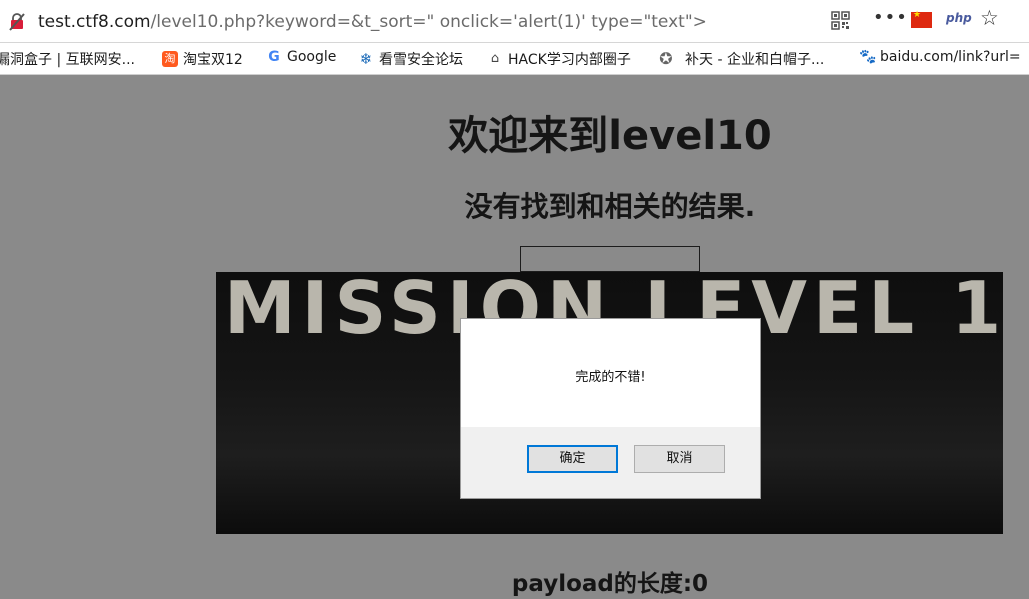  Describe the element at coordinates (610, 259) in the screenshot. I see `search-input` at that location.